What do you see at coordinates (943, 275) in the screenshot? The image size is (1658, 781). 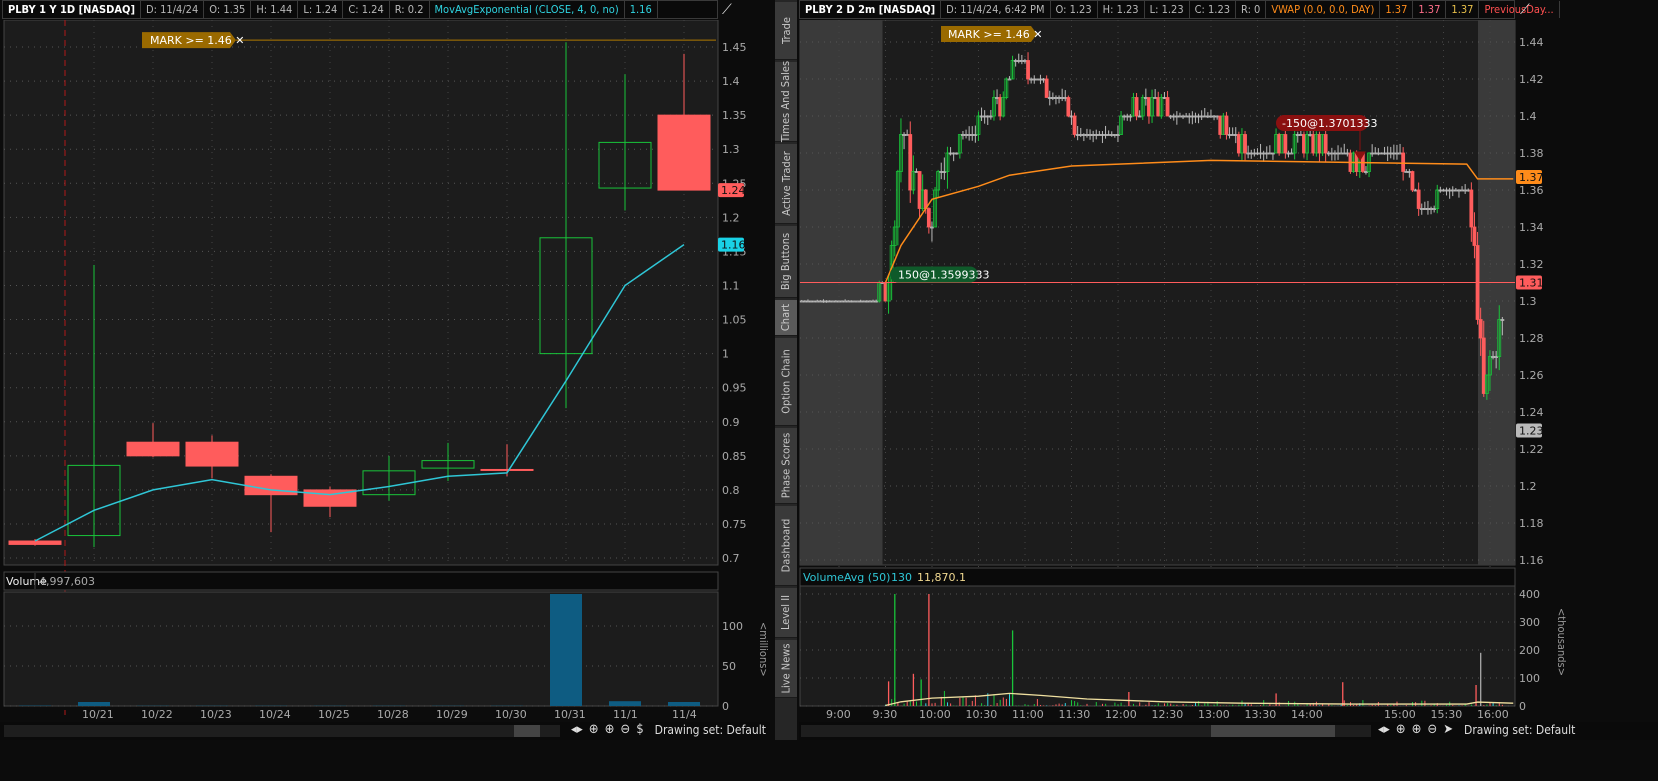 I see `buy-fill-label: 150@1.3599333` at bounding box center [943, 275].